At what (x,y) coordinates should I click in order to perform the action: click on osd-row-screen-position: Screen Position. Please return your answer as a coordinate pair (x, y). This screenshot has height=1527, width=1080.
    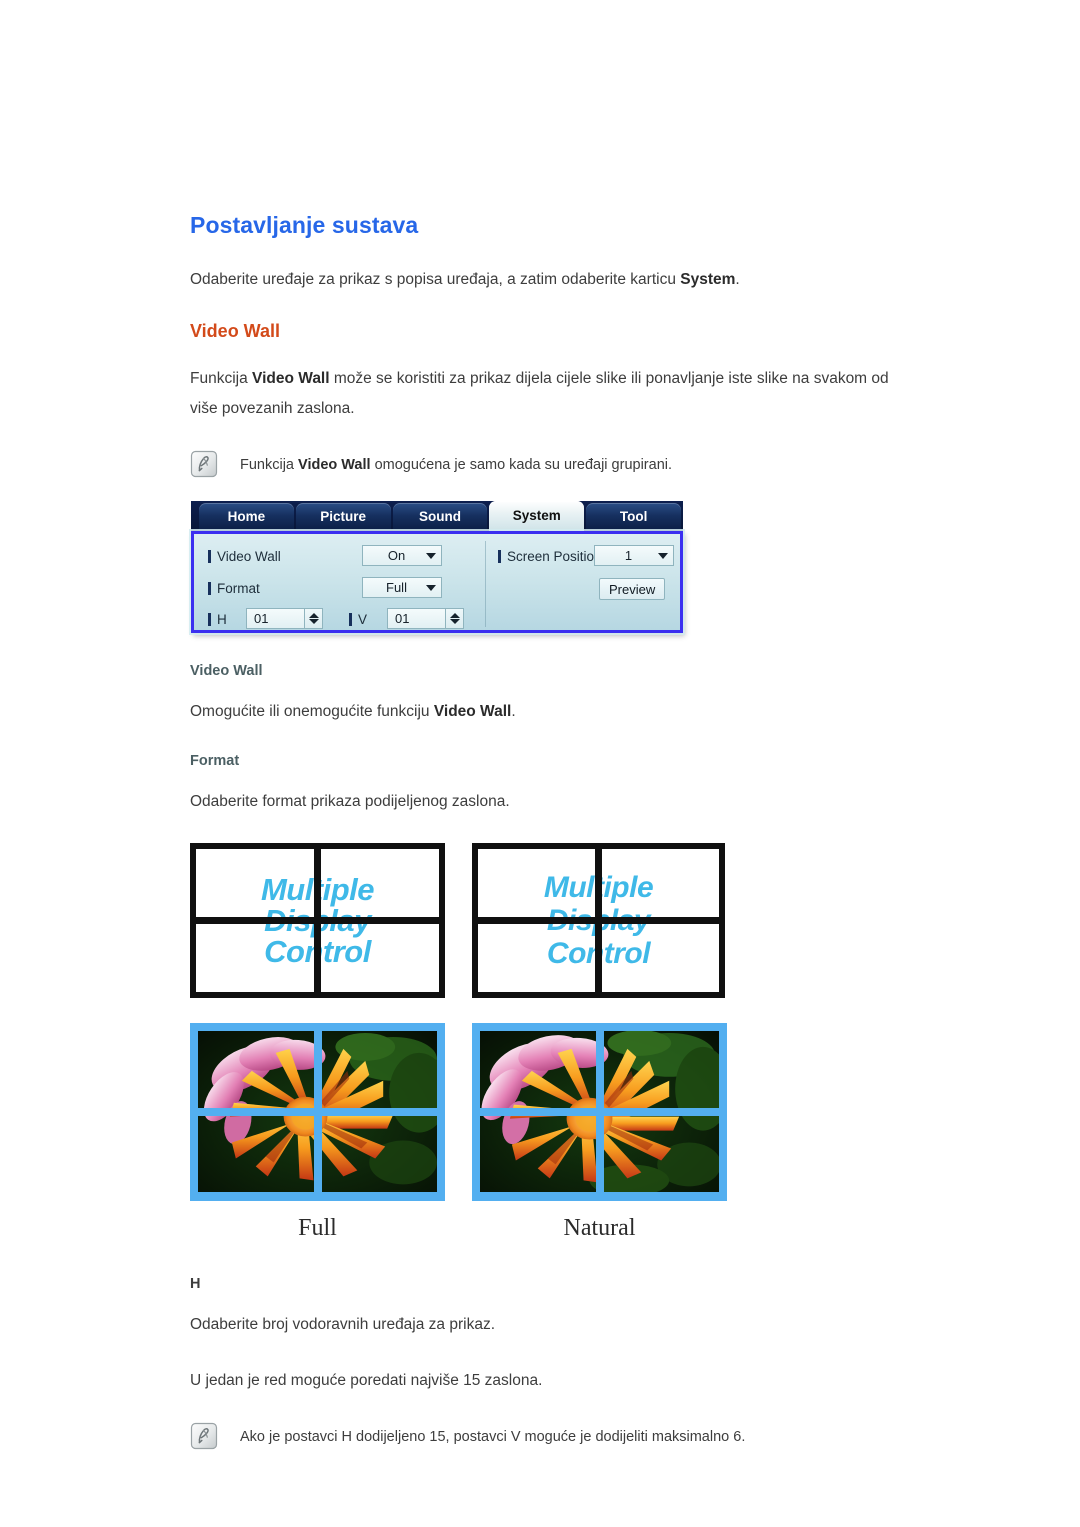
    Looking at the image, I should click on (550, 556).